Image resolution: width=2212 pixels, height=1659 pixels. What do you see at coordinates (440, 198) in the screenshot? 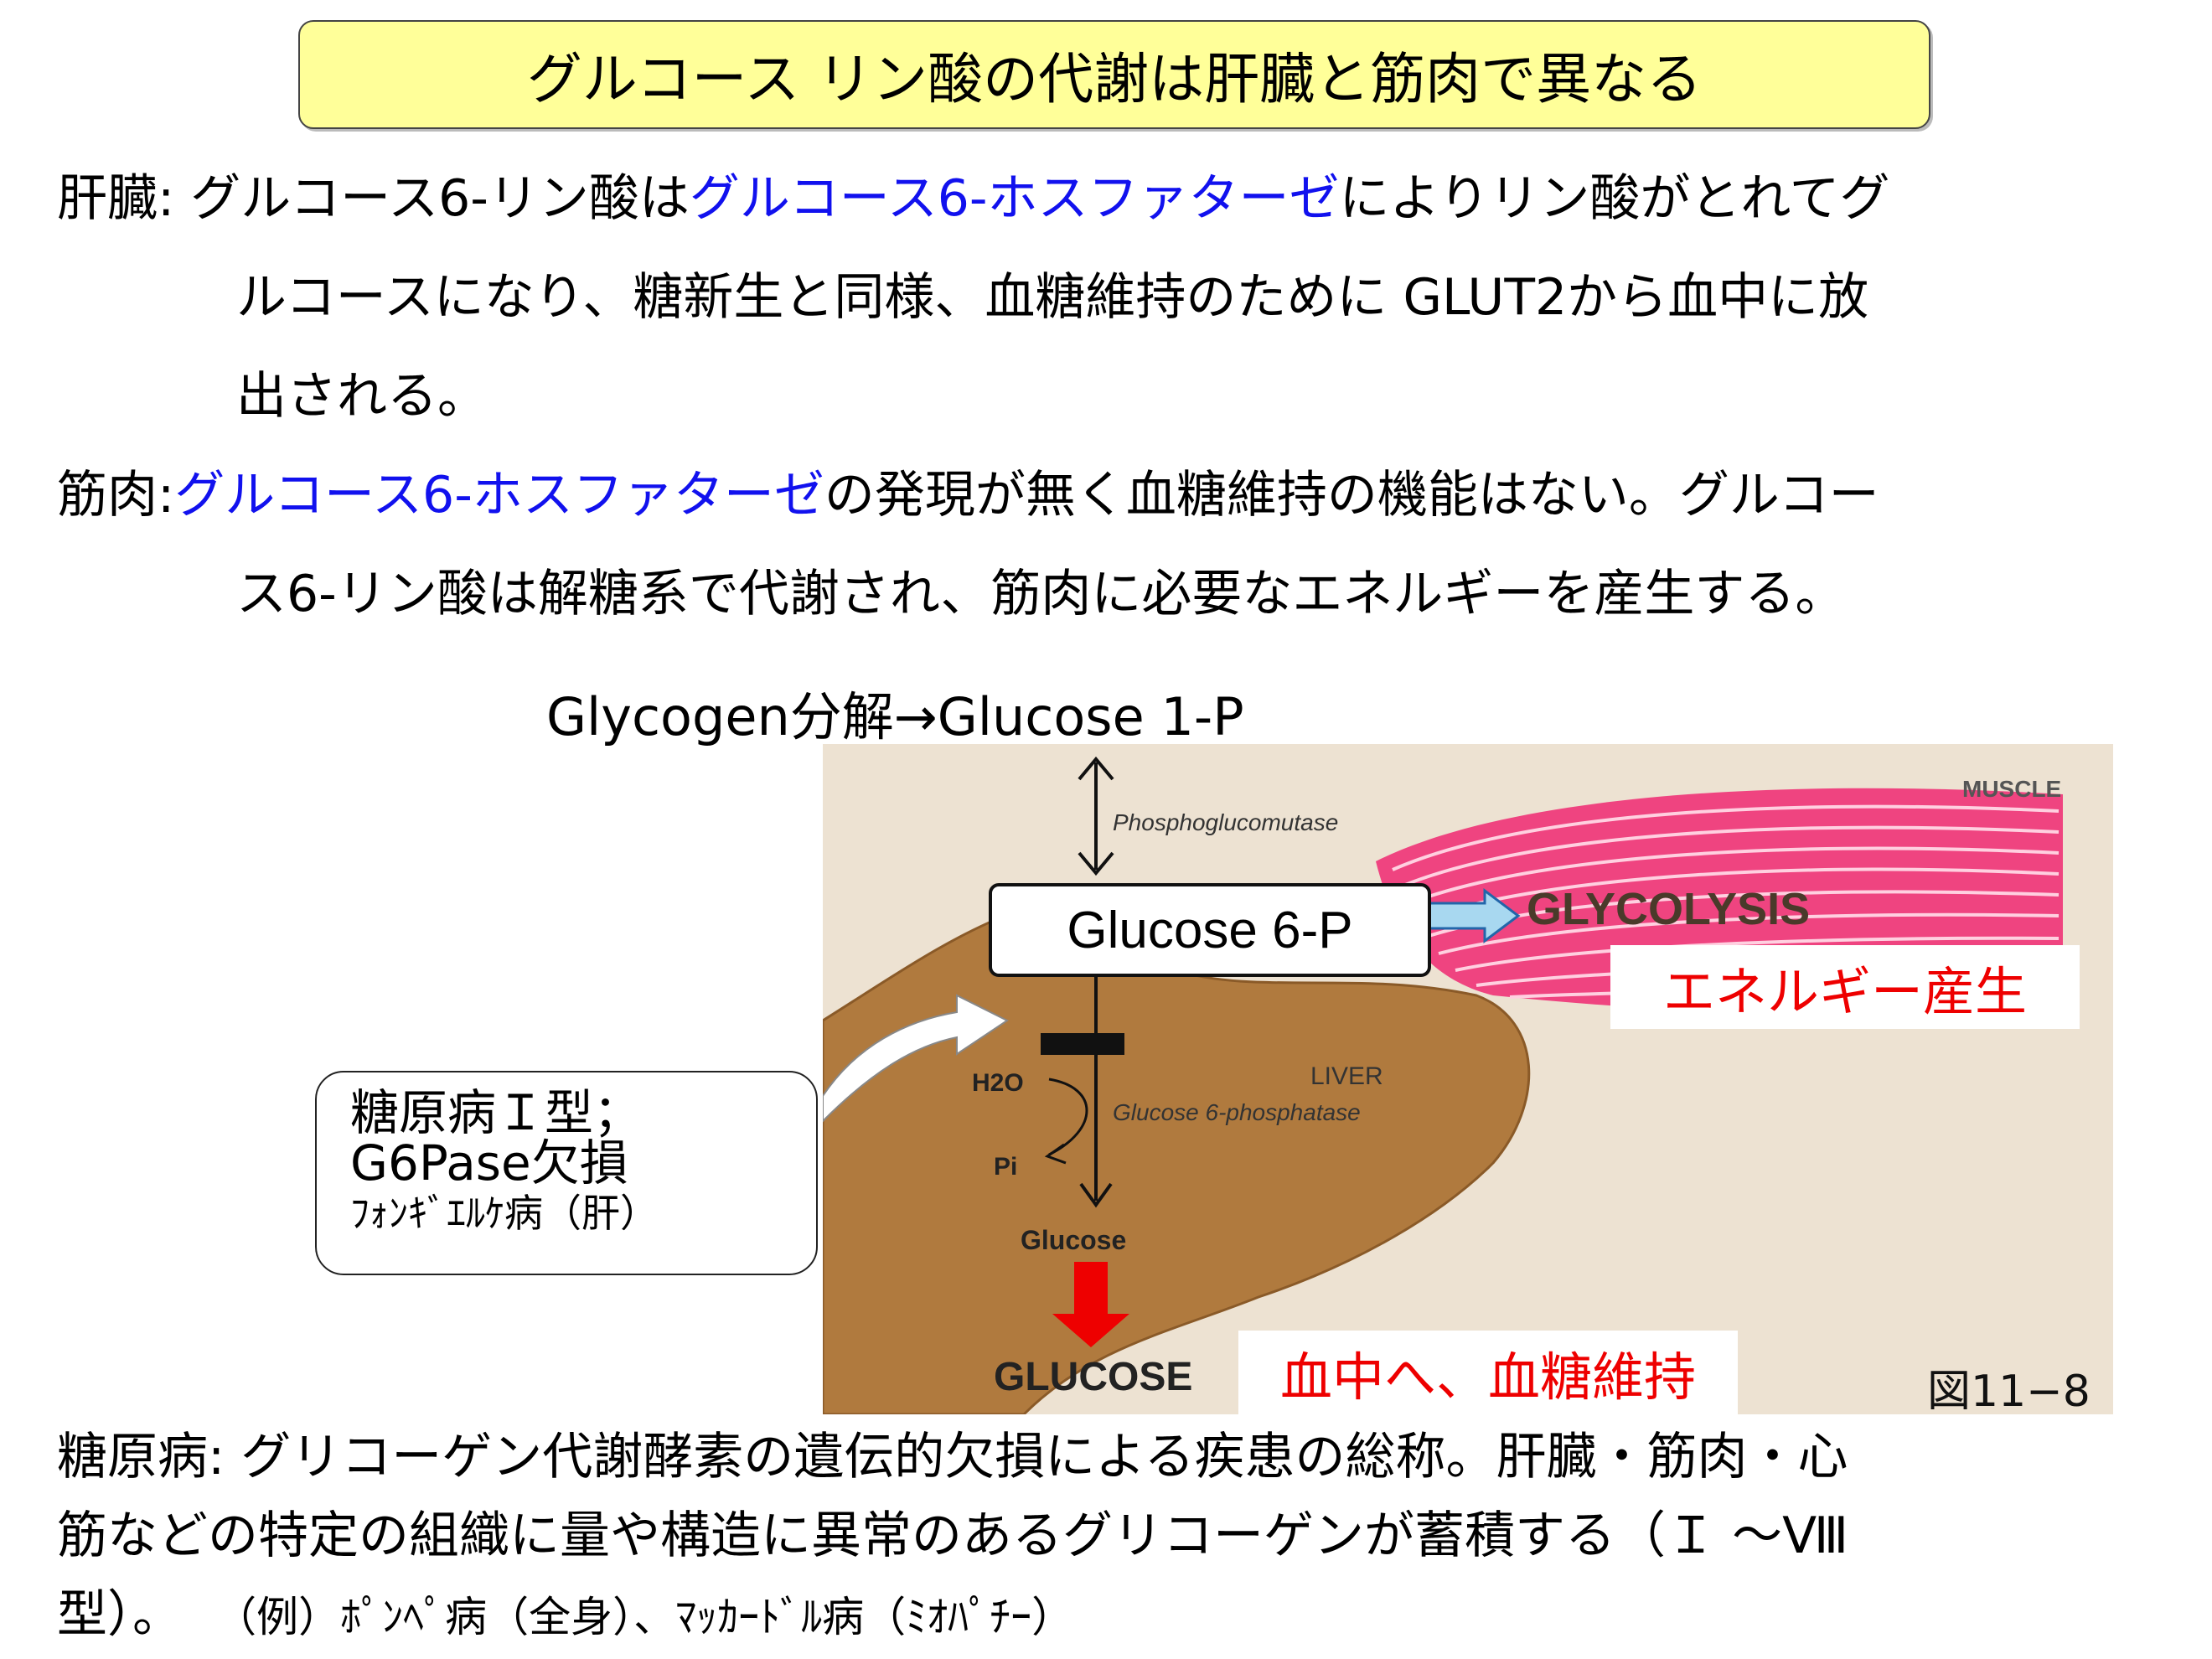
I see `liver-text-a: グルコース6-リン酸は` at bounding box center [440, 198].